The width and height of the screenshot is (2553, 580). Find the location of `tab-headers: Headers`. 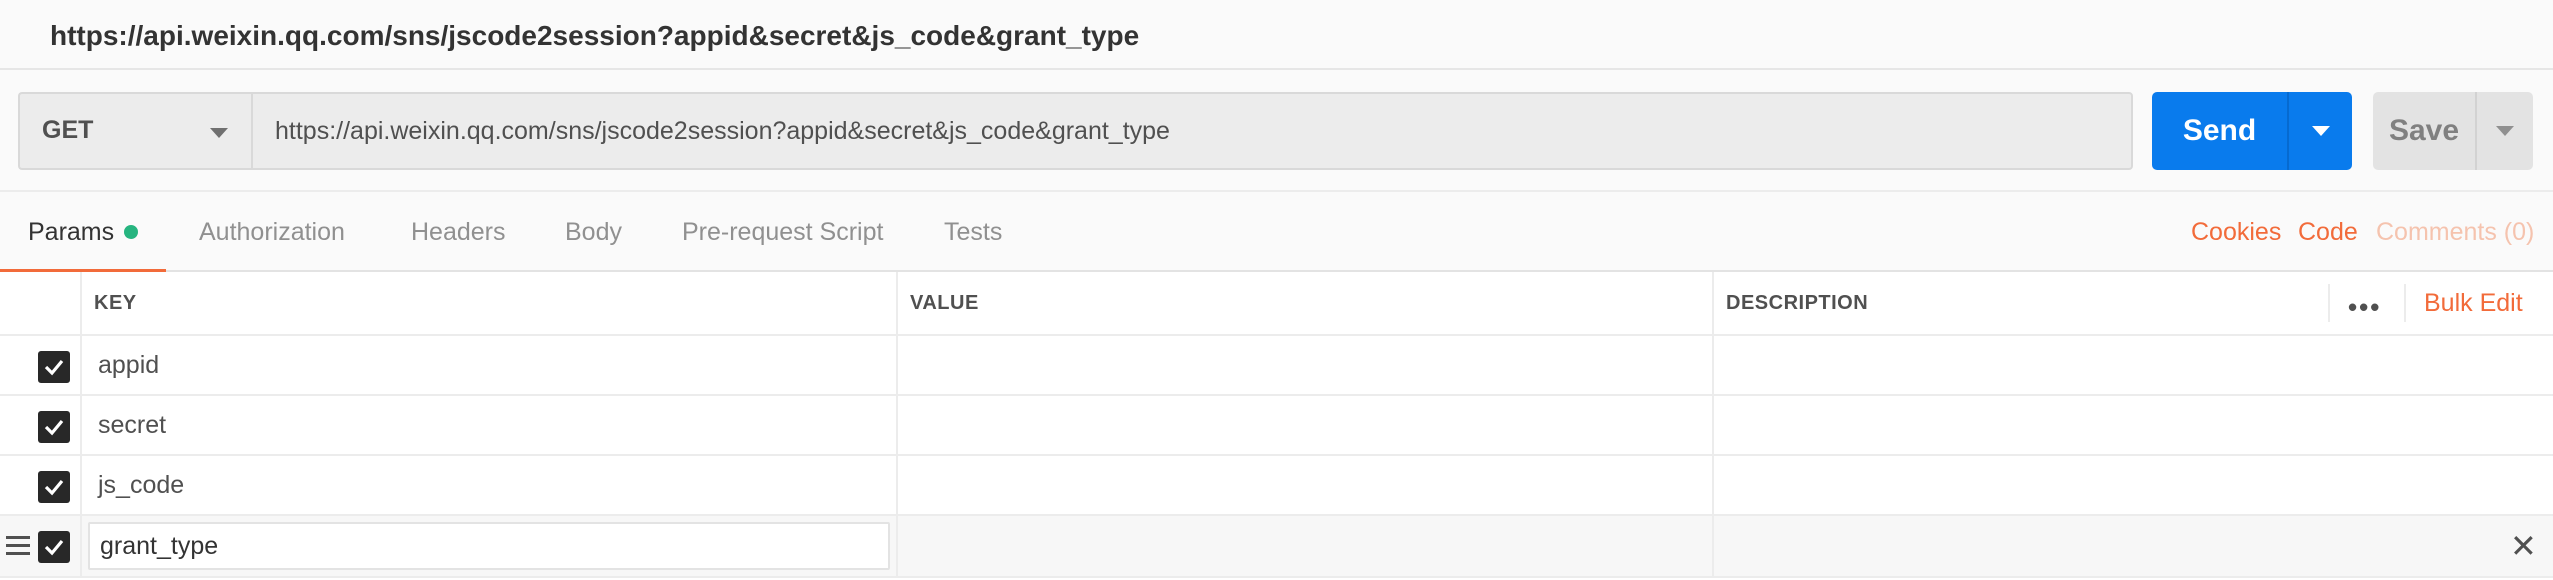

tab-headers: Headers is located at coordinates (458, 232).